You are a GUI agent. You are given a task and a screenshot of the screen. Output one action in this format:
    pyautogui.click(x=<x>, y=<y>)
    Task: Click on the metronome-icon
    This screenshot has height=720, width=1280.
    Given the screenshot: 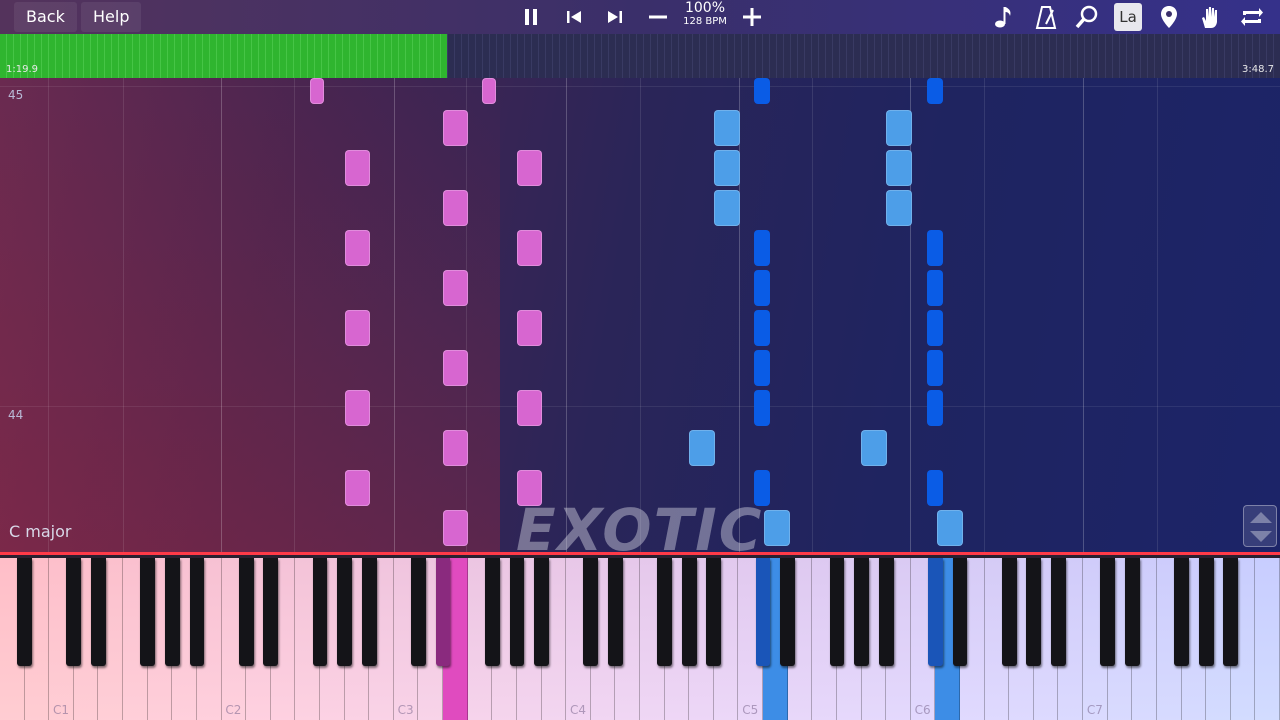 What is the action you would take?
    pyautogui.click(x=1046, y=17)
    